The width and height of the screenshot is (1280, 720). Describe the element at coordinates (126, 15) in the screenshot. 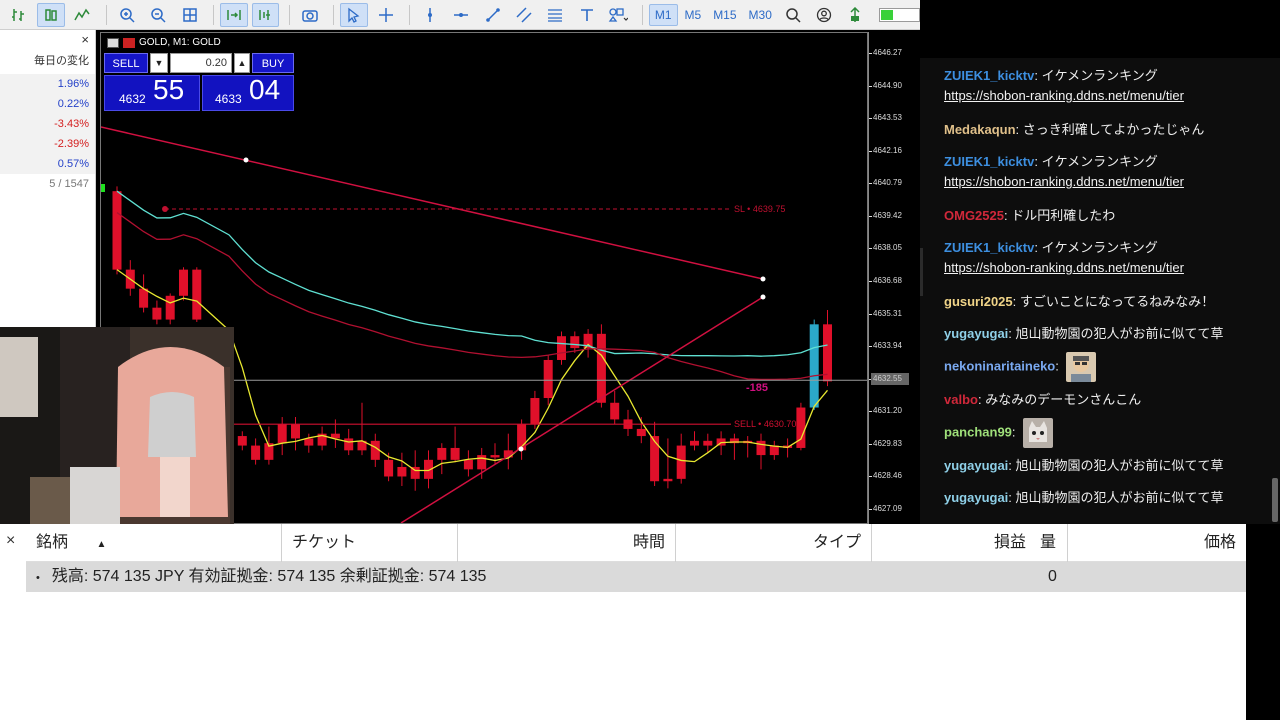

I see `zoom-in-icon` at that location.